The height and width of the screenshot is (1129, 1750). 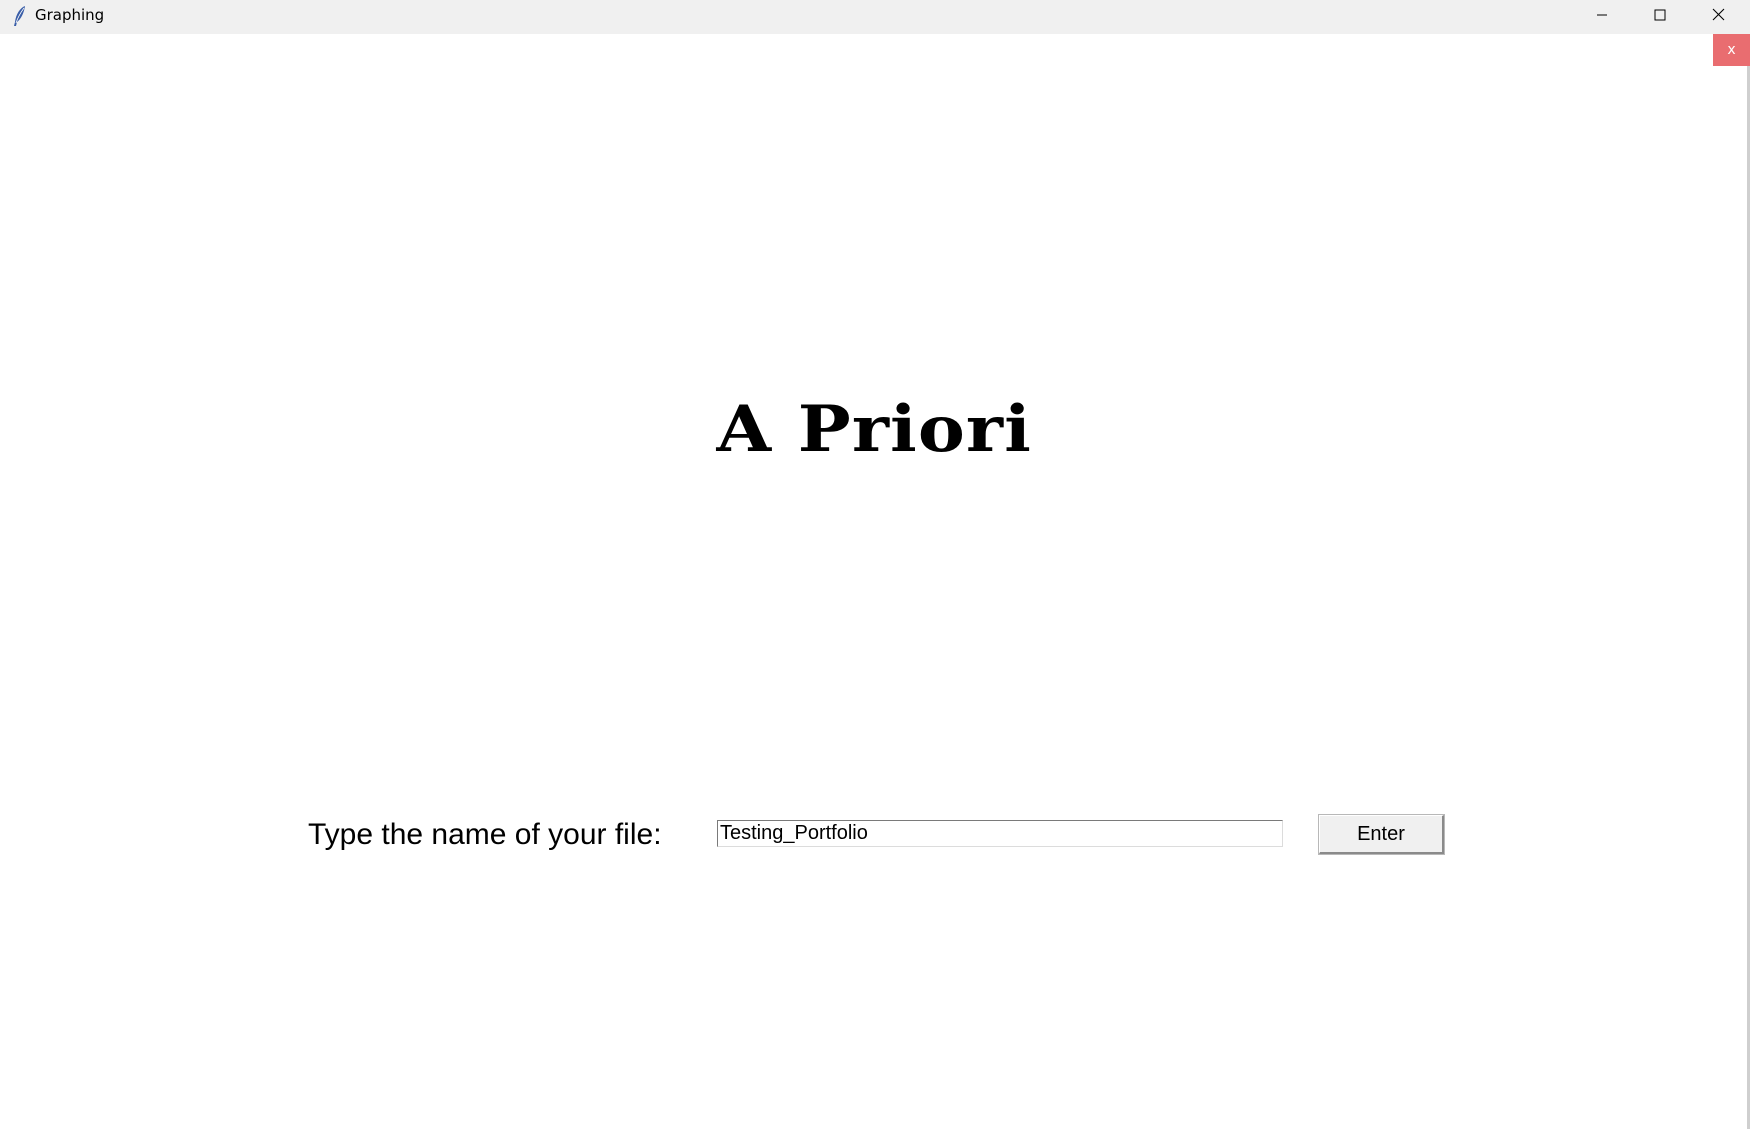 What do you see at coordinates (874, 429) in the screenshot?
I see `page-title: A Priori` at bounding box center [874, 429].